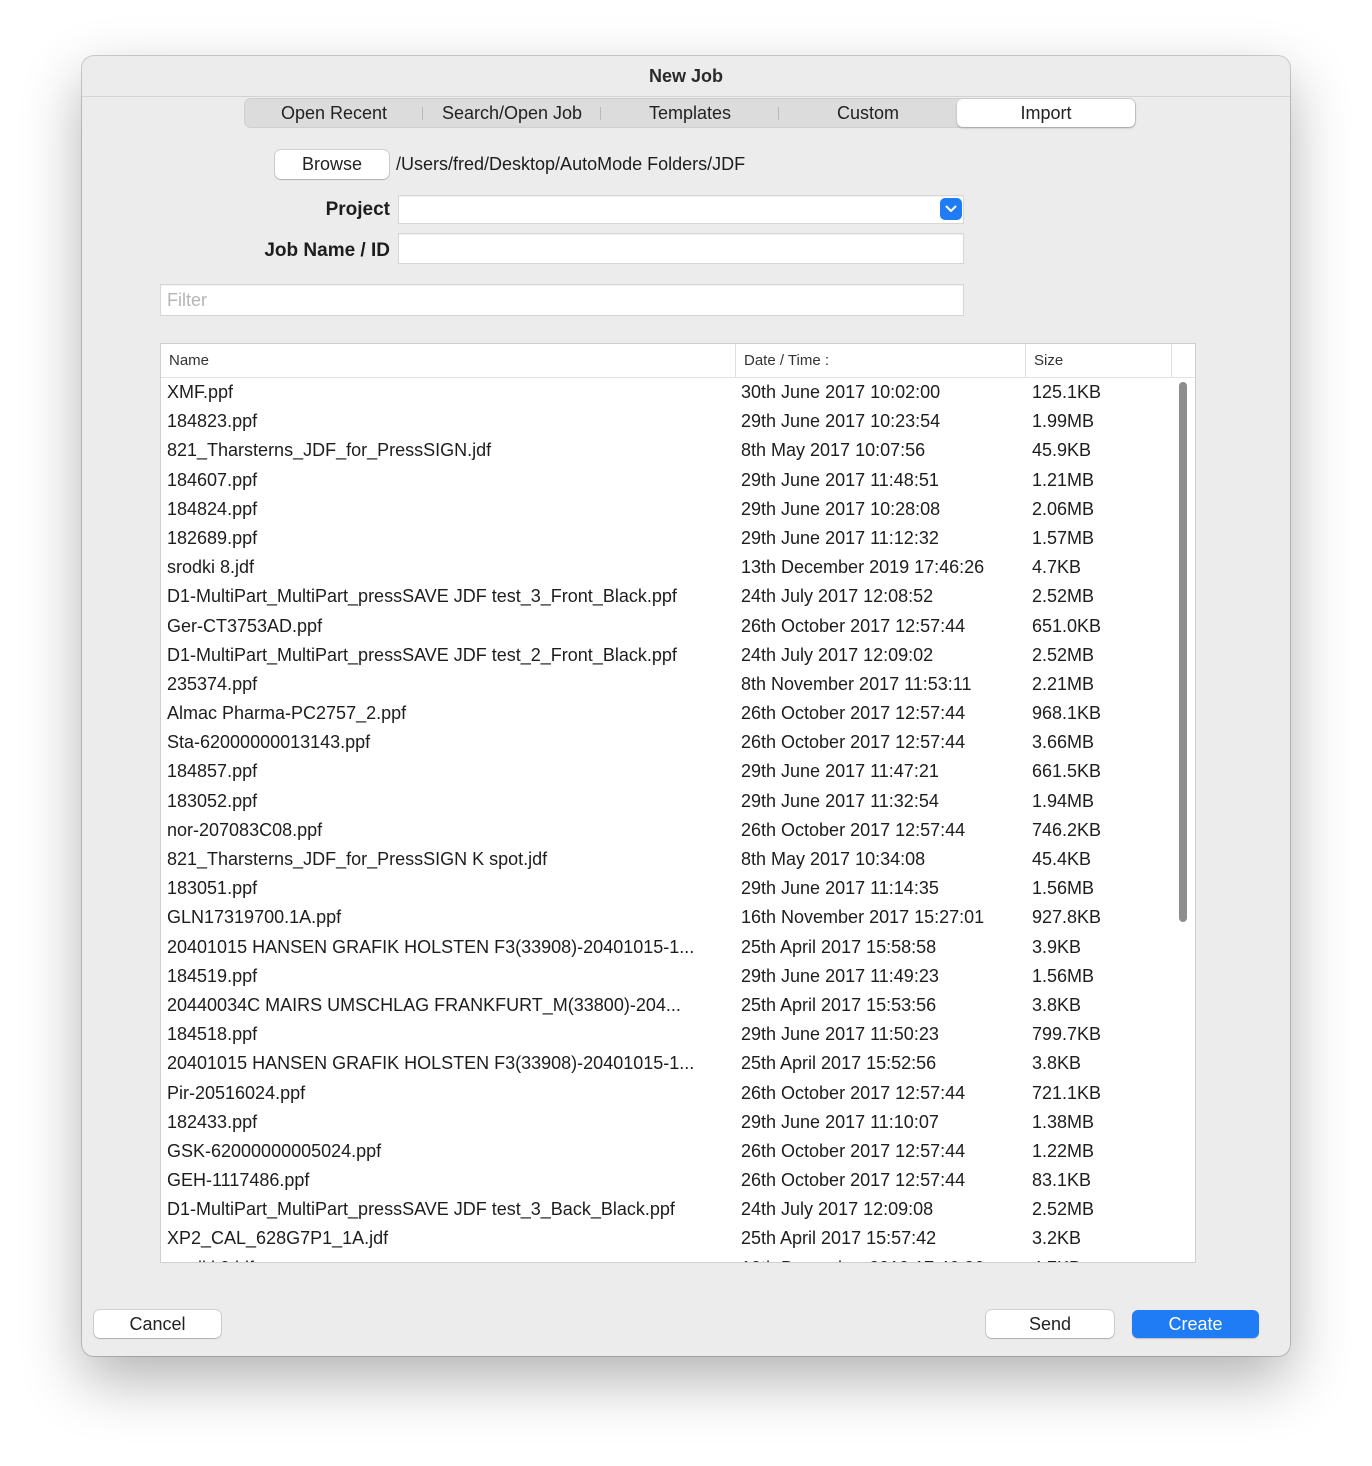  Describe the element at coordinates (269, 742) in the screenshot. I see `file-name-cell: Sta-62000000013143.ppf` at that location.